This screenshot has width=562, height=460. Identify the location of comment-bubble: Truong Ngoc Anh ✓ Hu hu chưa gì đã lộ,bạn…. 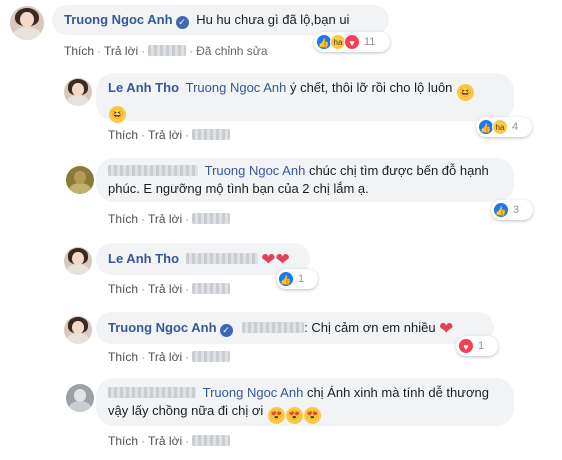
(220, 20).